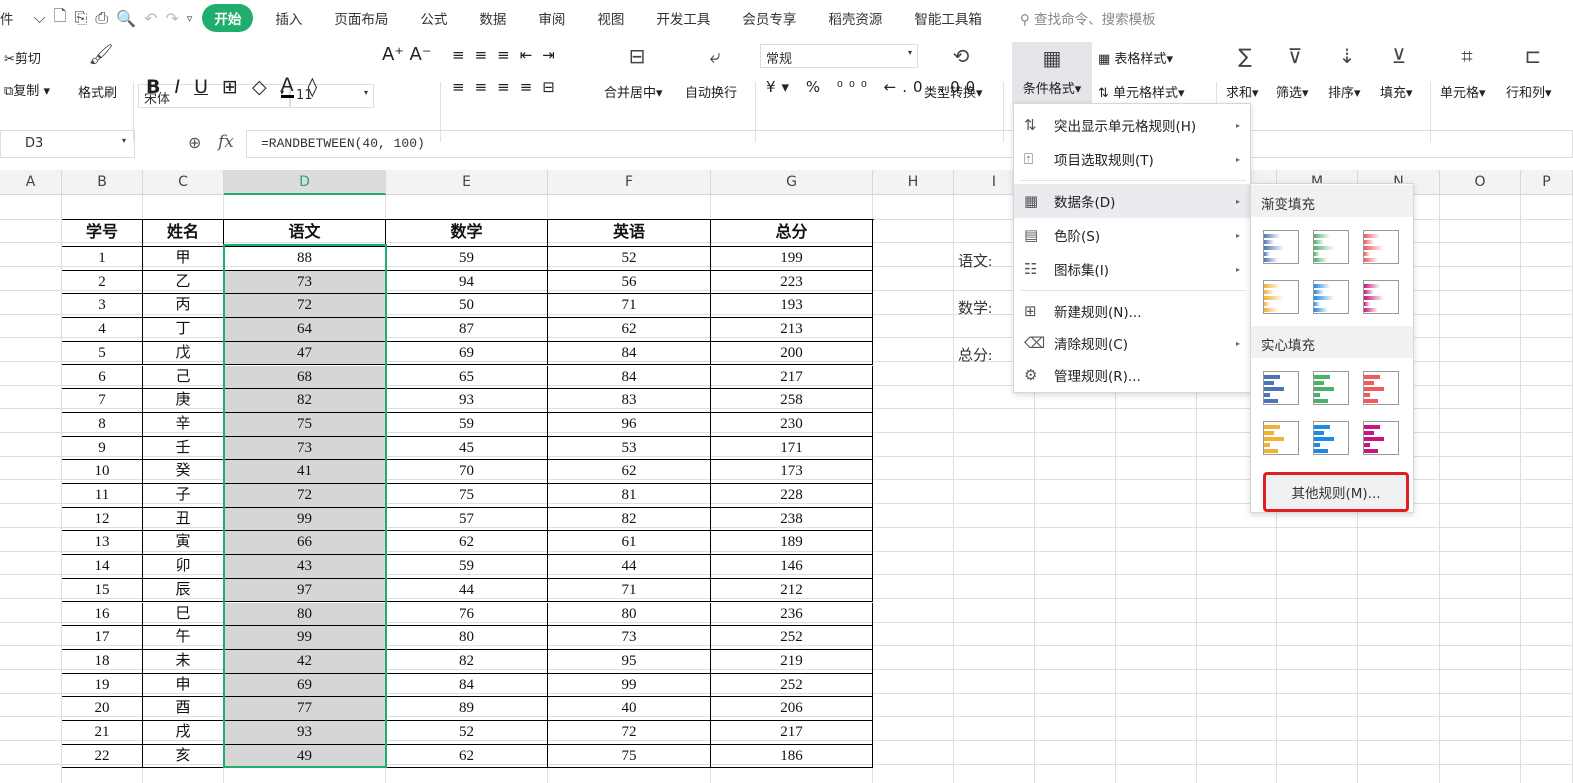 The image size is (1573, 783). Describe the element at coordinates (183, 424) in the screenshot. I see `table-cell: 辛` at that location.